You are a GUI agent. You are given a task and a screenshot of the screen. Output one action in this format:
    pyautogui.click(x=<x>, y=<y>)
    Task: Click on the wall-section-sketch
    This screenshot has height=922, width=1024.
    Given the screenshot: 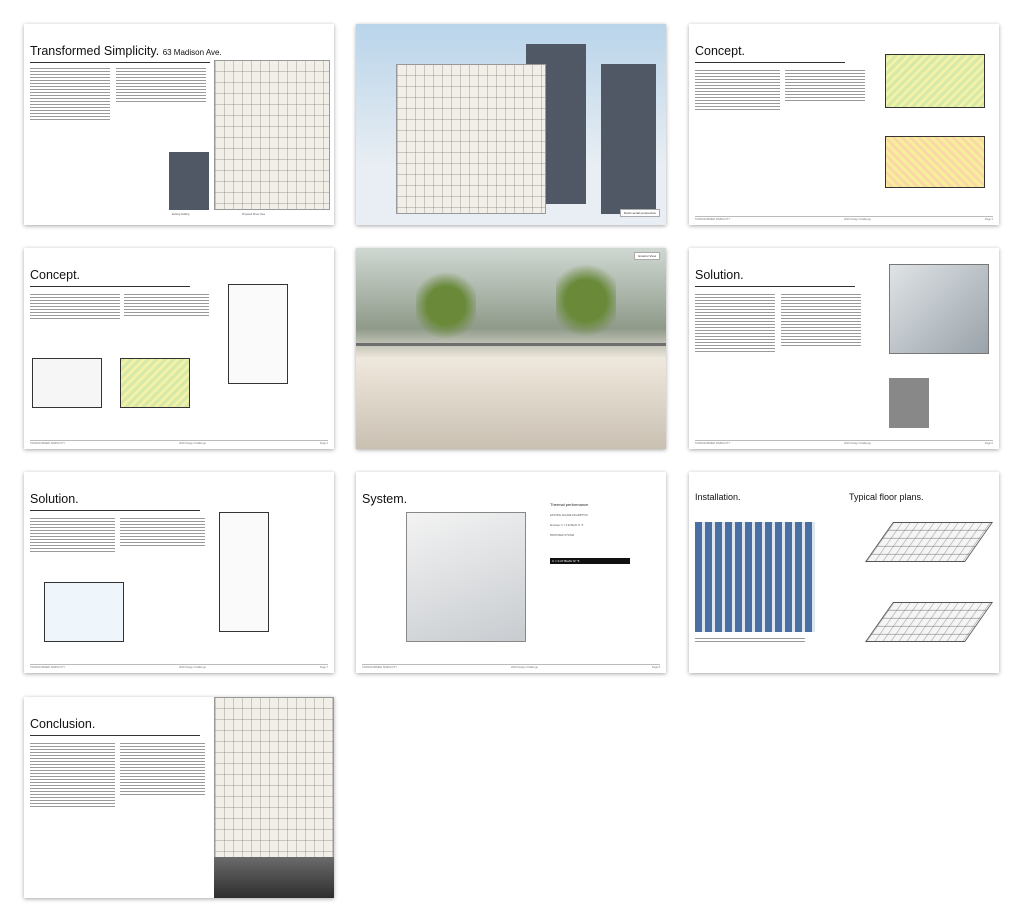 What is the action you would take?
    pyautogui.click(x=258, y=334)
    